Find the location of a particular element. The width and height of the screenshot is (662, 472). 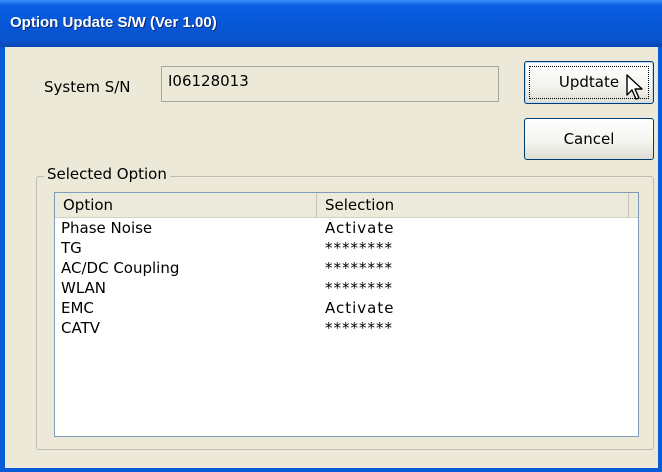

serial-number-value: I06128013 is located at coordinates (208, 81).